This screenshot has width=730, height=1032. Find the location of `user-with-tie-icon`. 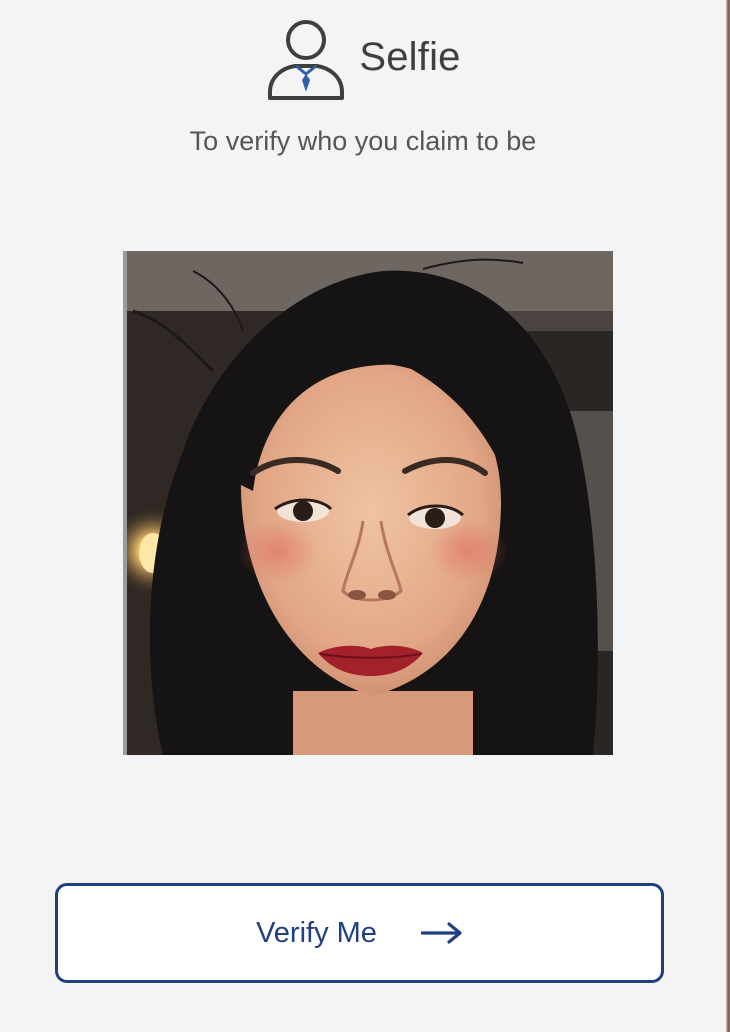

user-with-tie-icon is located at coordinates (306, 60).